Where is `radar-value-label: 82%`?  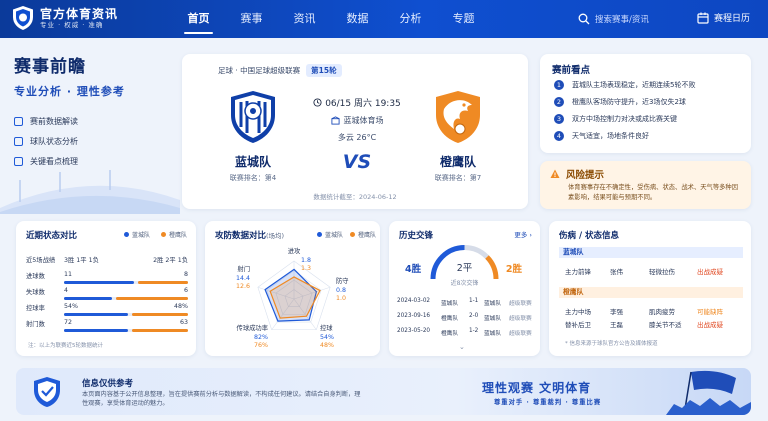 radar-value-label: 82% is located at coordinates (261, 337).